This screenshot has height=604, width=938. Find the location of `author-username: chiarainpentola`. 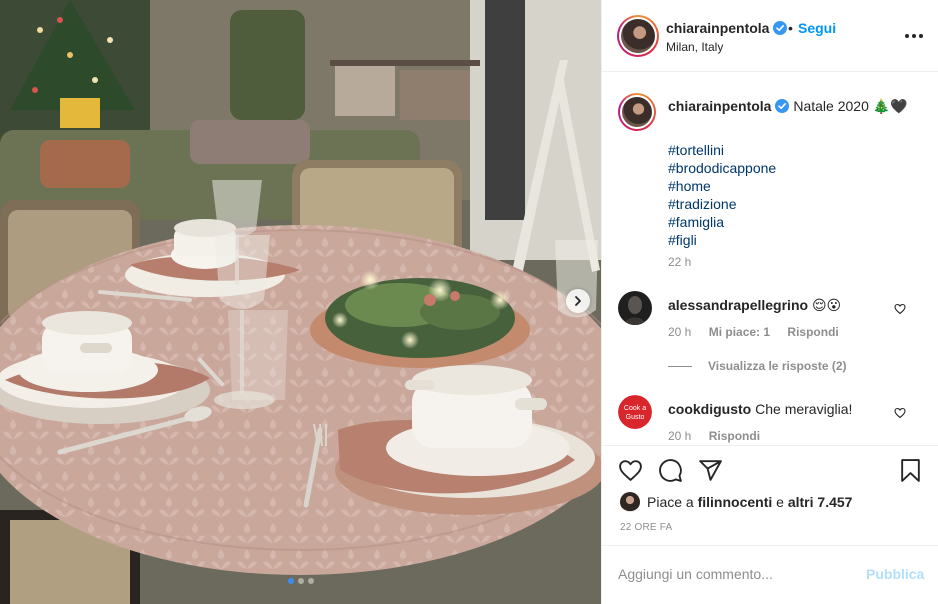

author-username: chiarainpentola is located at coordinates (727, 28).